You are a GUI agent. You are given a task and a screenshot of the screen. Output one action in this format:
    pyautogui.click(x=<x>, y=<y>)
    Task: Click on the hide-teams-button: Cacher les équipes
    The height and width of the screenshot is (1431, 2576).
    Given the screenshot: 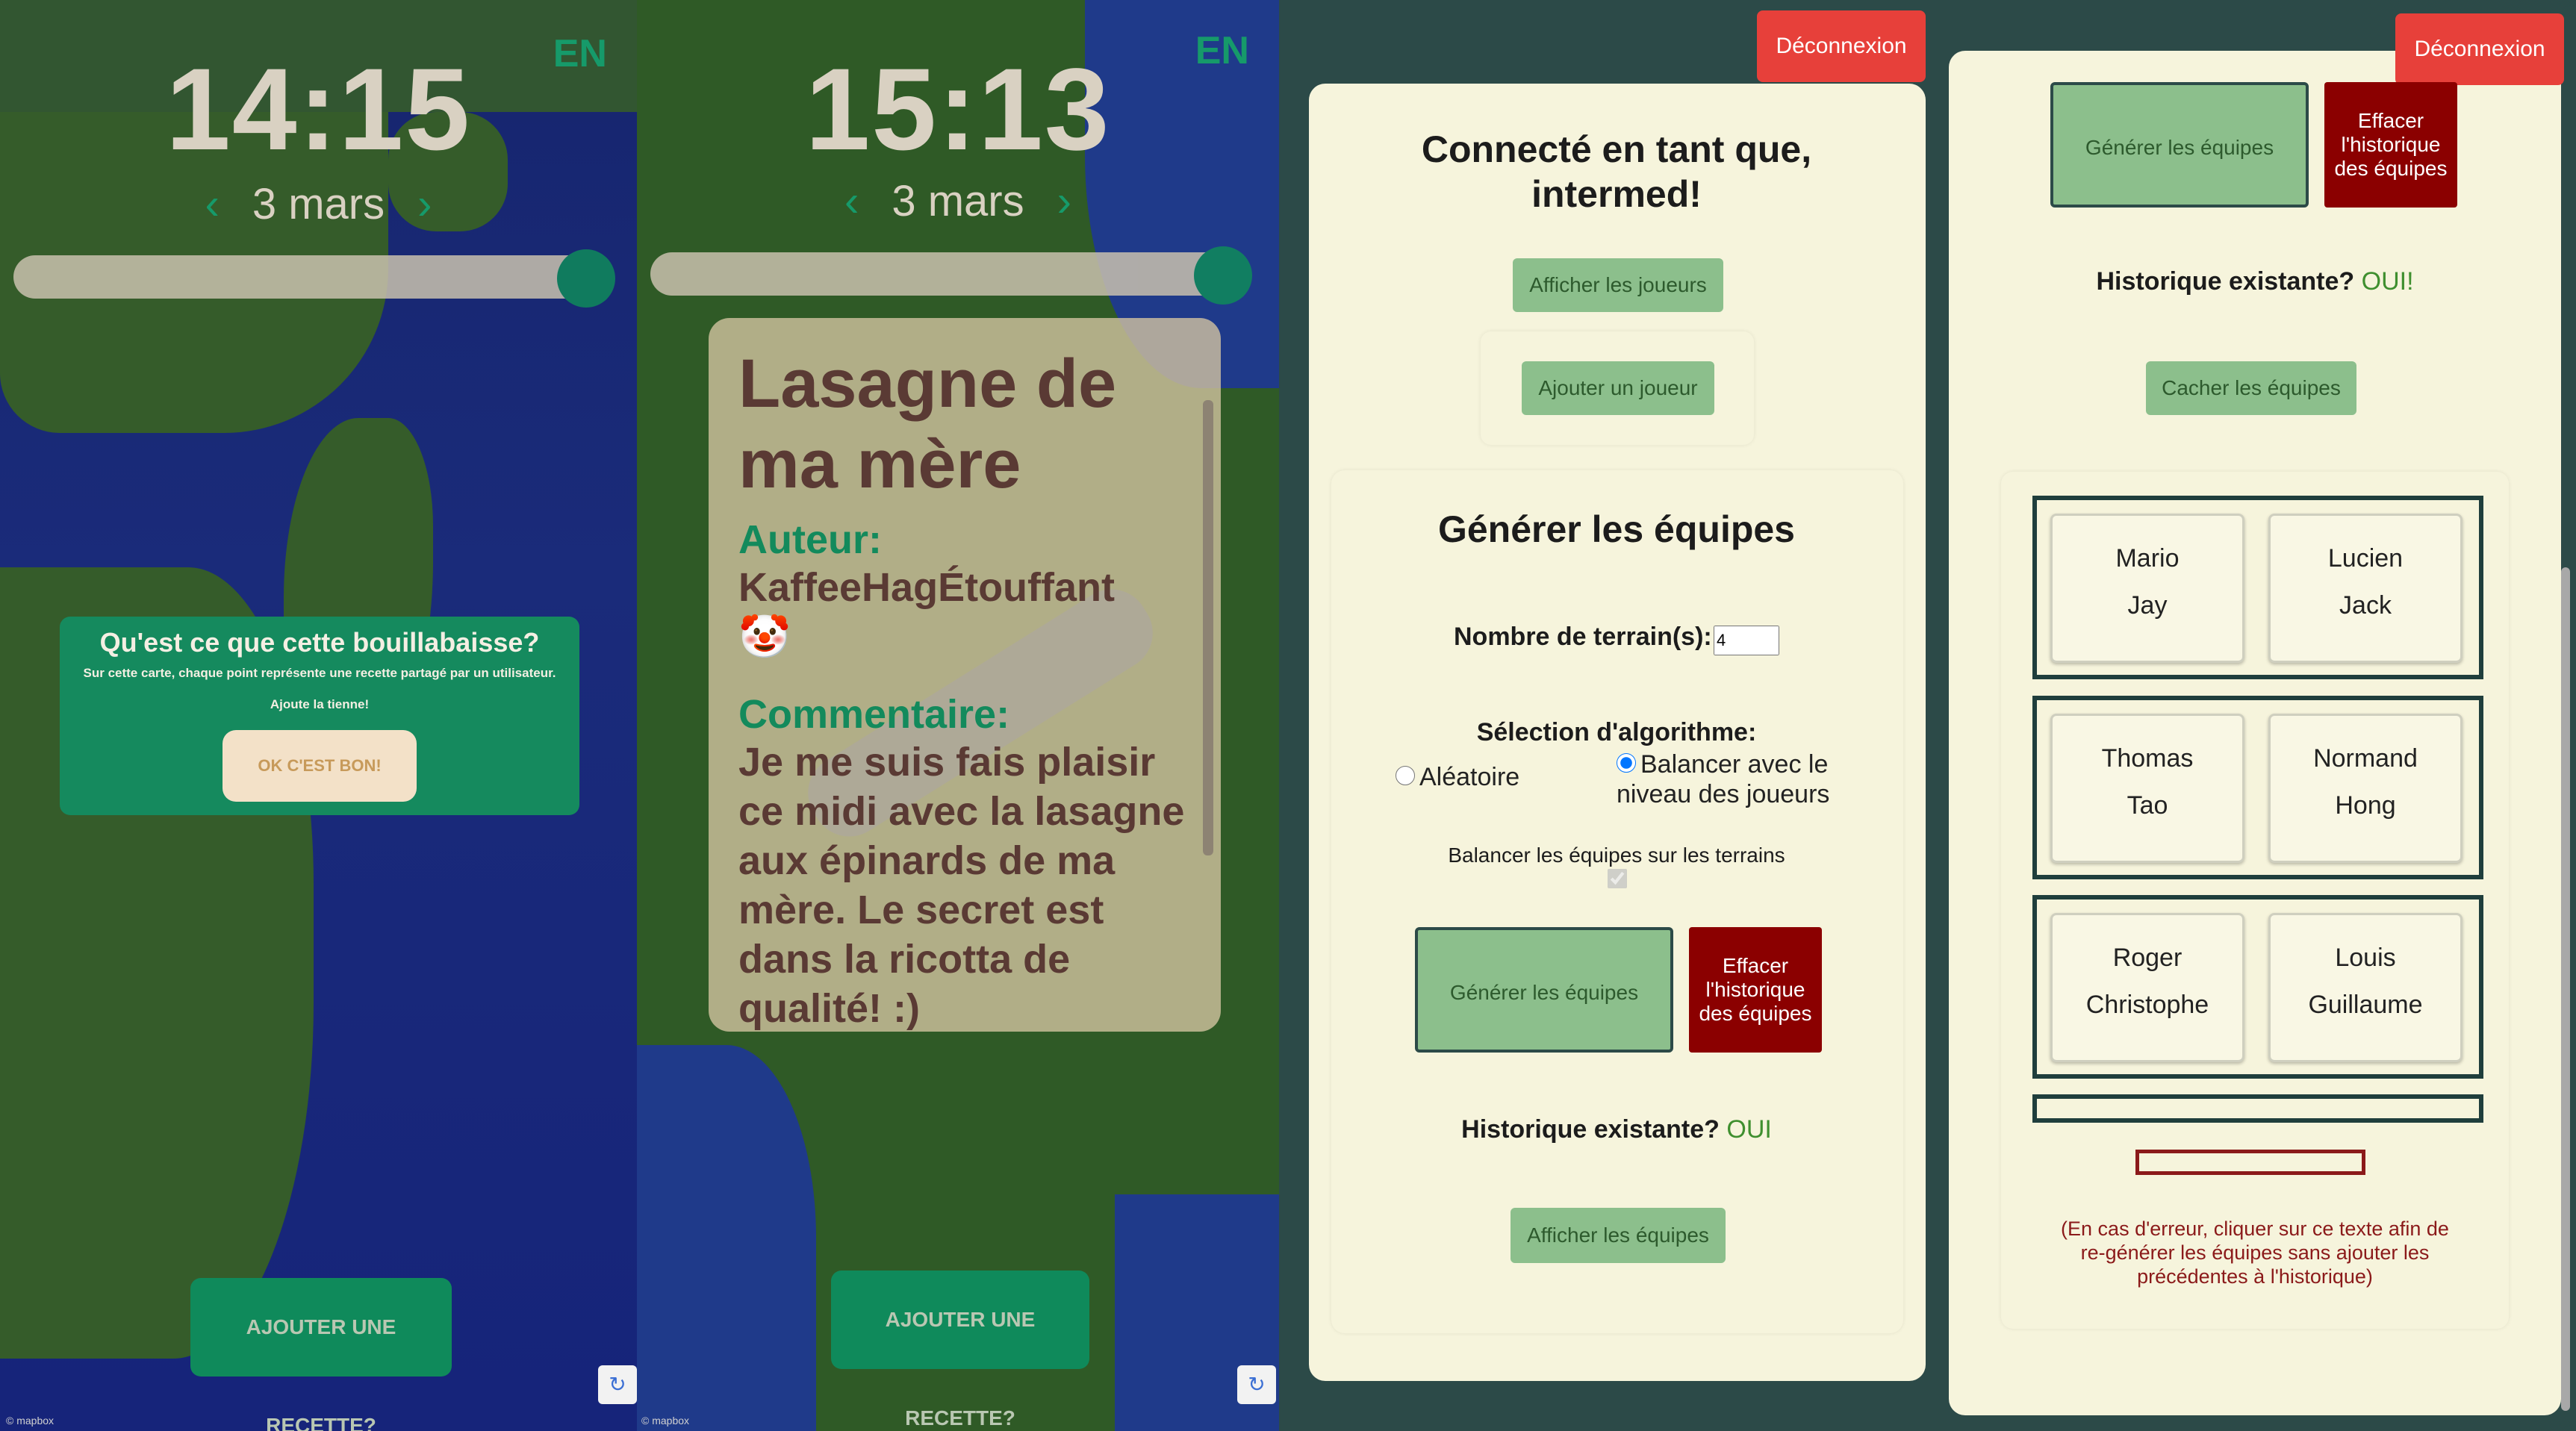 What is the action you would take?
    pyautogui.click(x=2251, y=388)
    